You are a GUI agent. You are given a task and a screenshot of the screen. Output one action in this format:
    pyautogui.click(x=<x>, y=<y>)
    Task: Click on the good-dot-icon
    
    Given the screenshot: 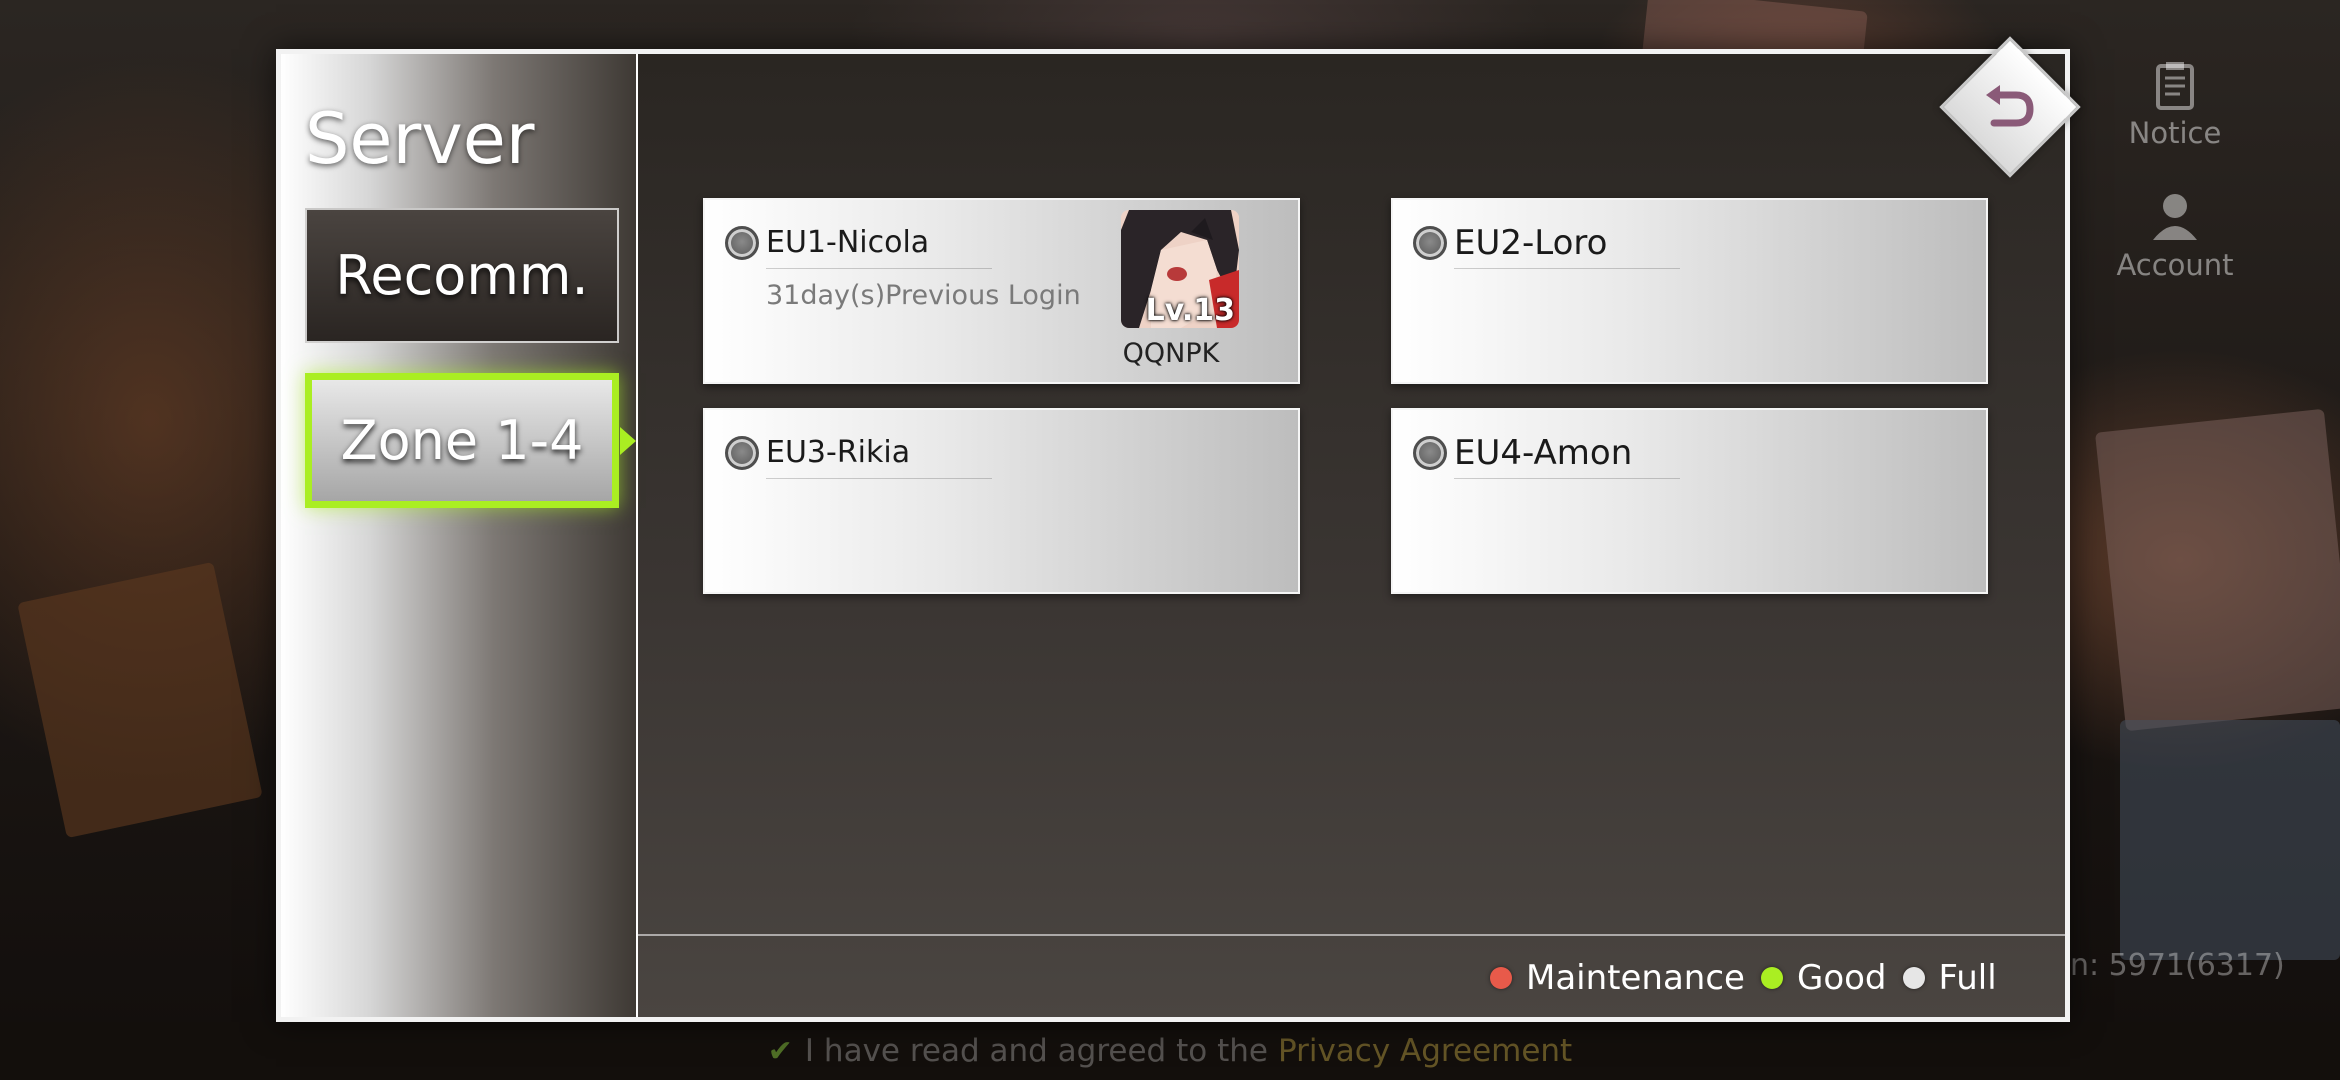 What is the action you would take?
    pyautogui.click(x=1771, y=978)
    